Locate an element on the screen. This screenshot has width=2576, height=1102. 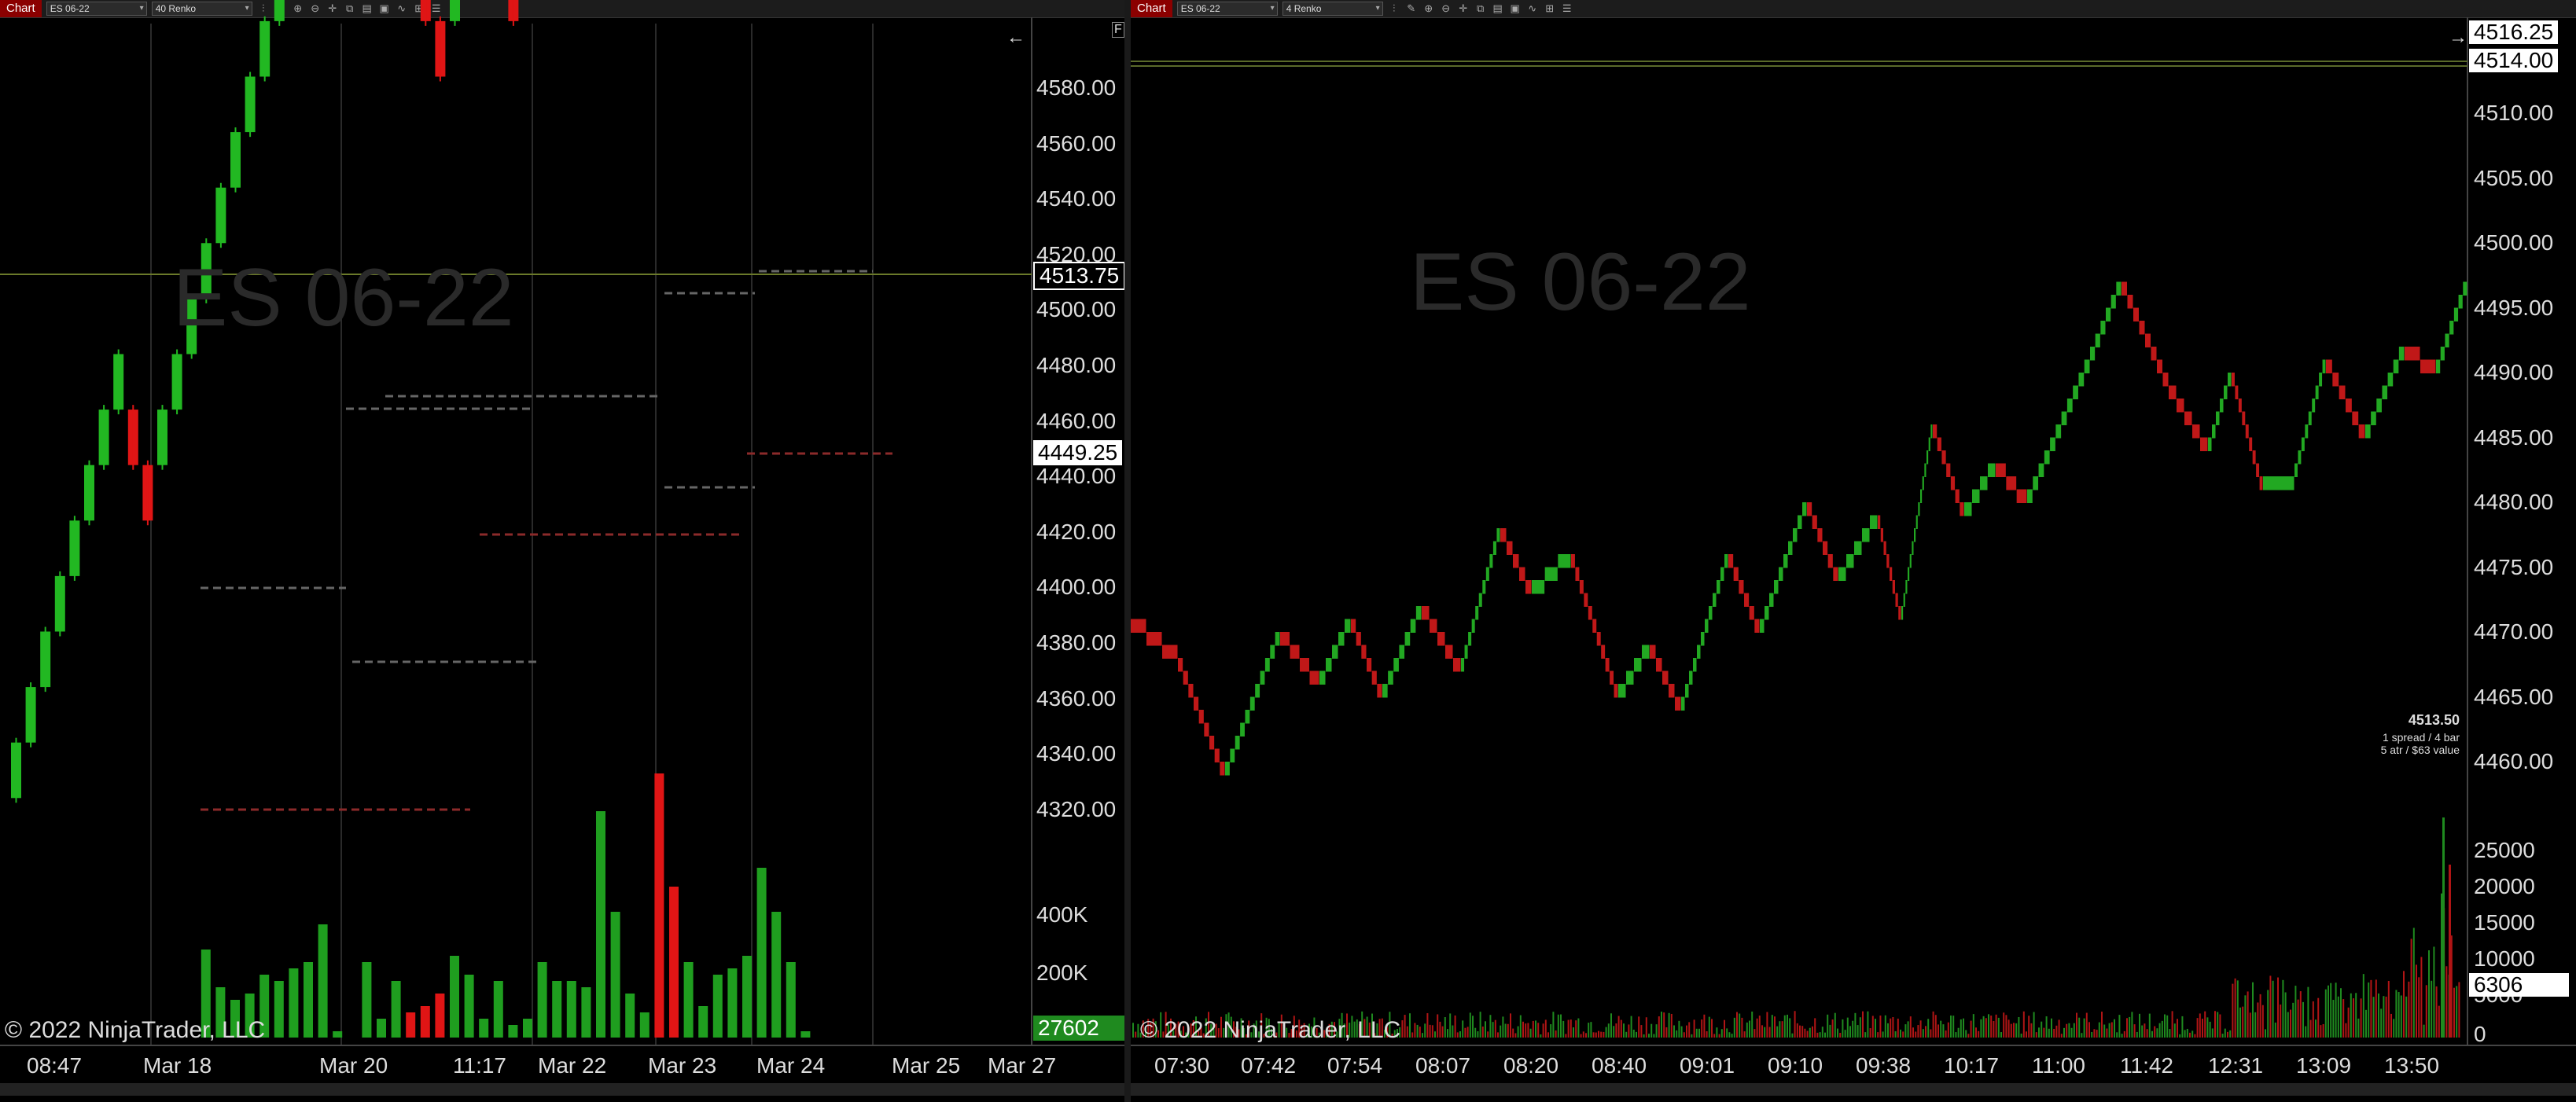
volume-tick: 0 is located at coordinates (2480, 1034).